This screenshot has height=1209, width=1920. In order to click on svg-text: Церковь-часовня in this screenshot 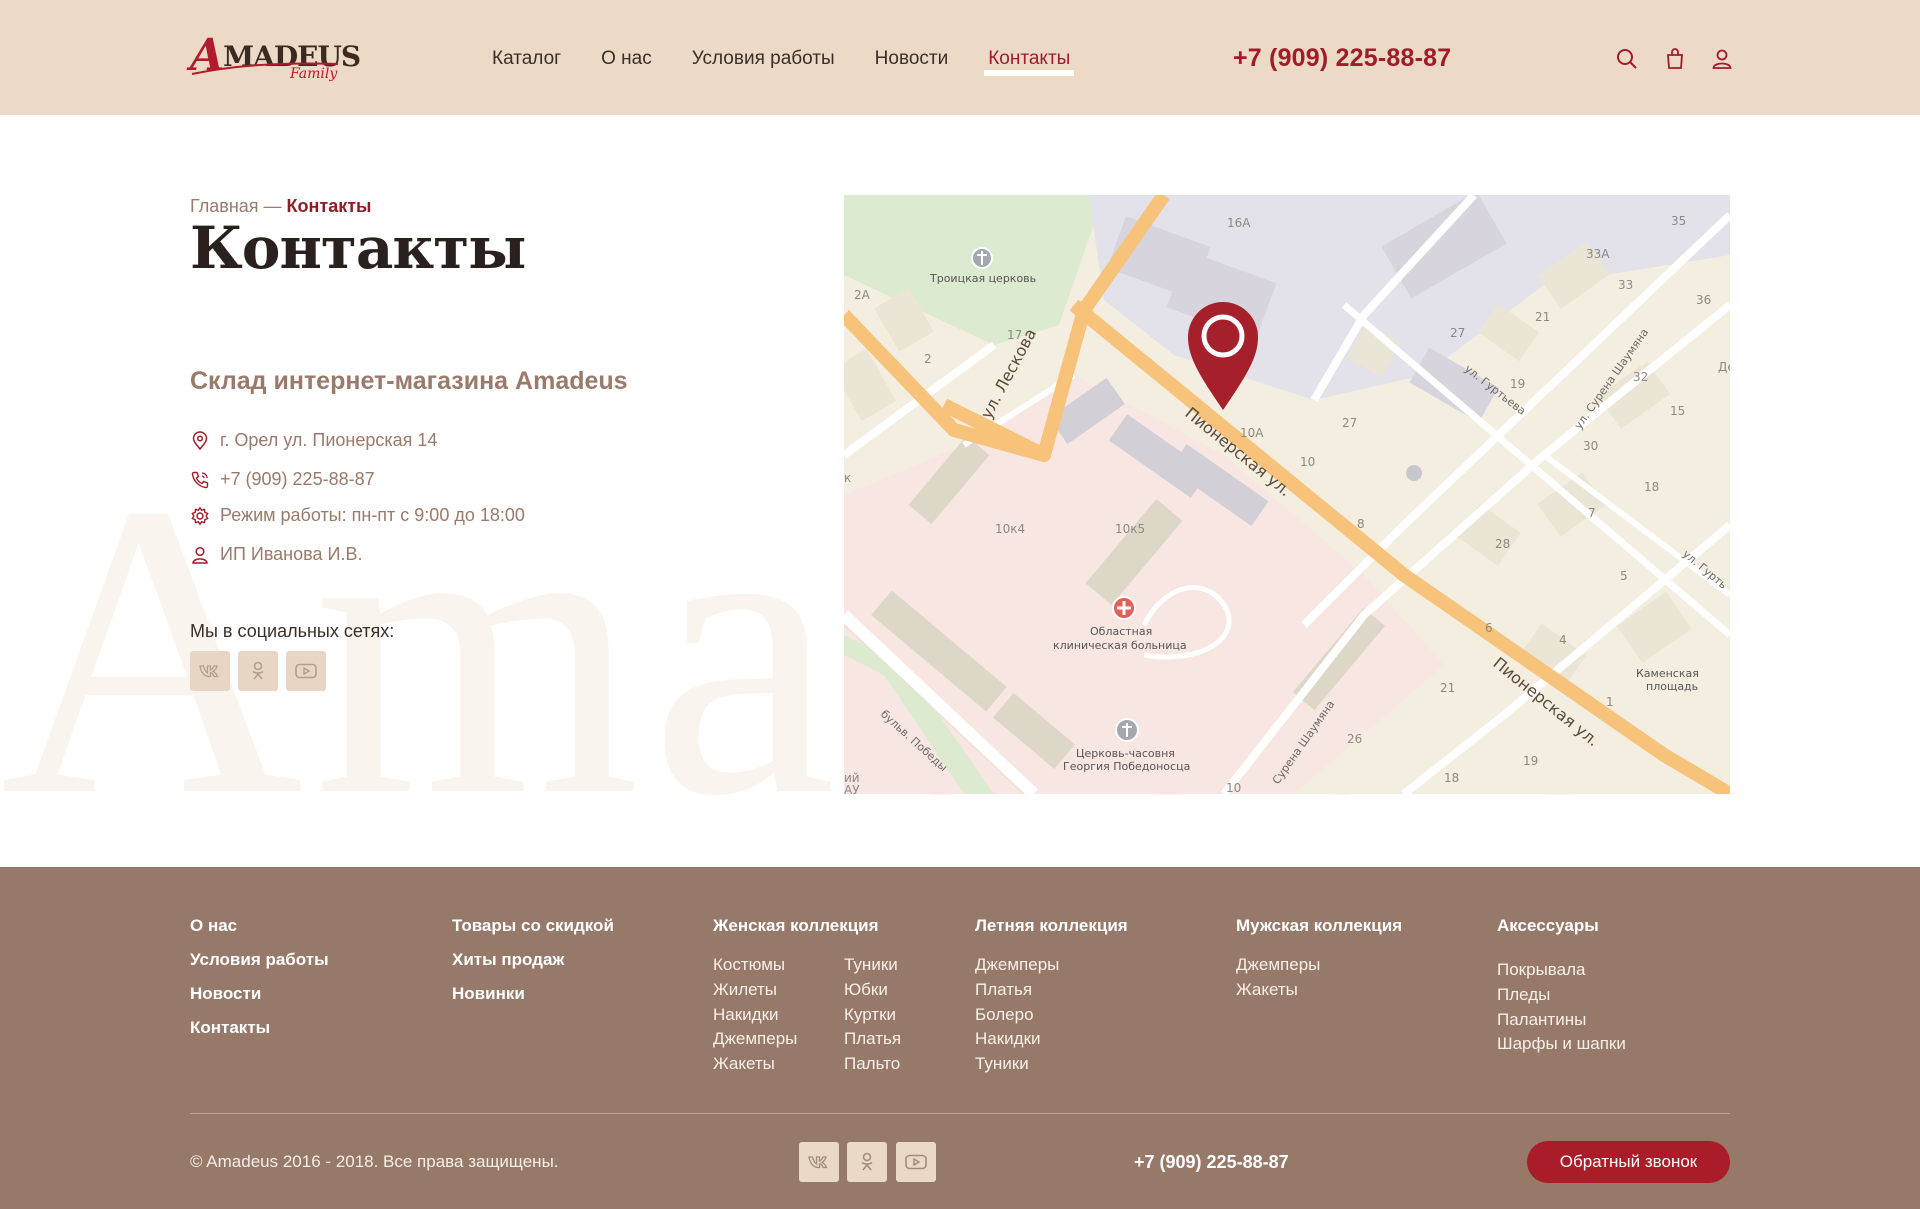, I will do `click(1125, 753)`.